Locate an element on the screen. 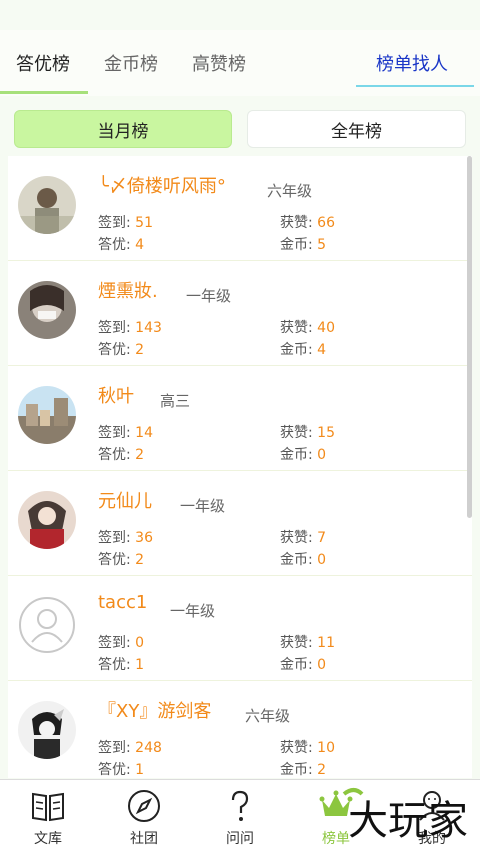  book-icon is located at coordinates (48, 807).